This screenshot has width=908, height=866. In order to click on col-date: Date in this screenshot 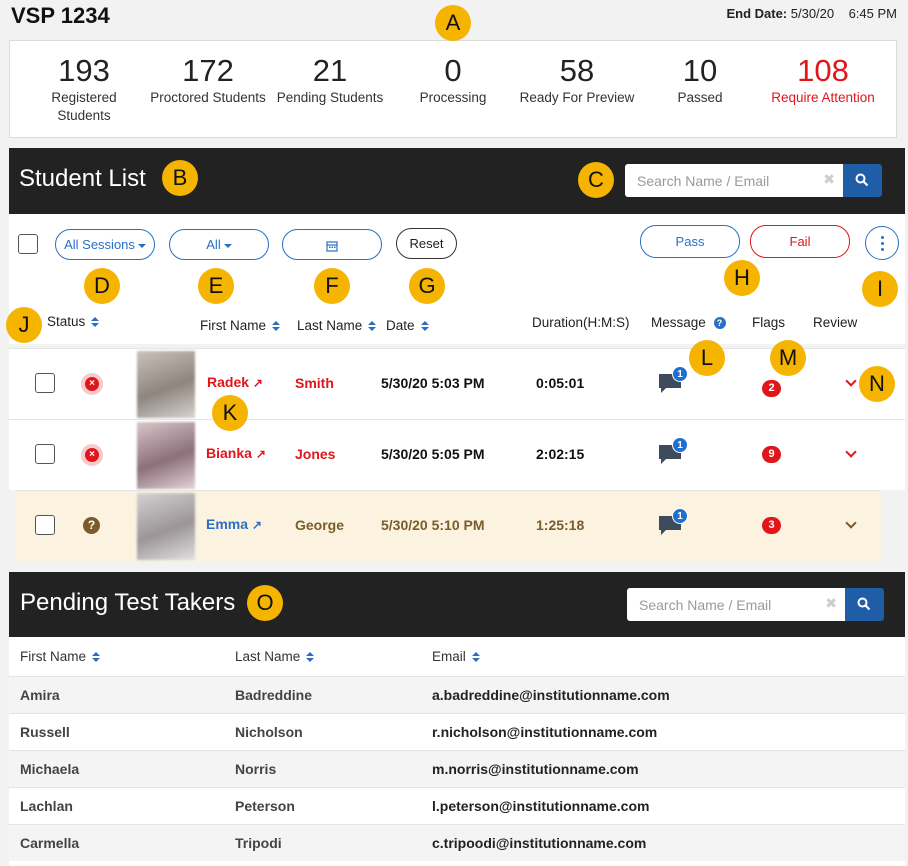, I will do `click(407, 325)`.